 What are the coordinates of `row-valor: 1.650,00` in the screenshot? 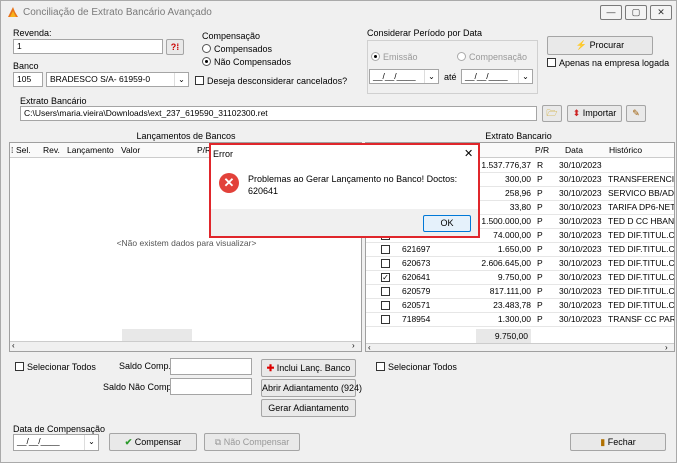 It's located at (514, 249).